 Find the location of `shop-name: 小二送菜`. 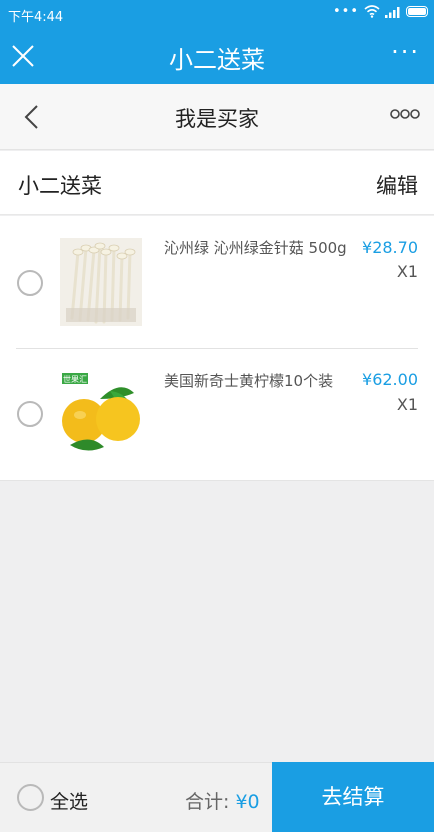

shop-name: 小二送菜 is located at coordinates (60, 186).